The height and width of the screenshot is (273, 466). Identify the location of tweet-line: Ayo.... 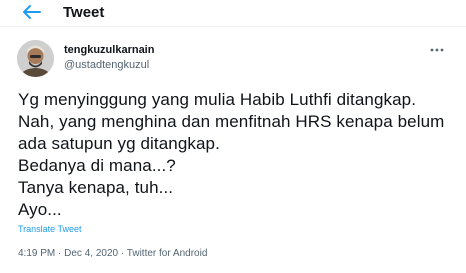
(40, 209).